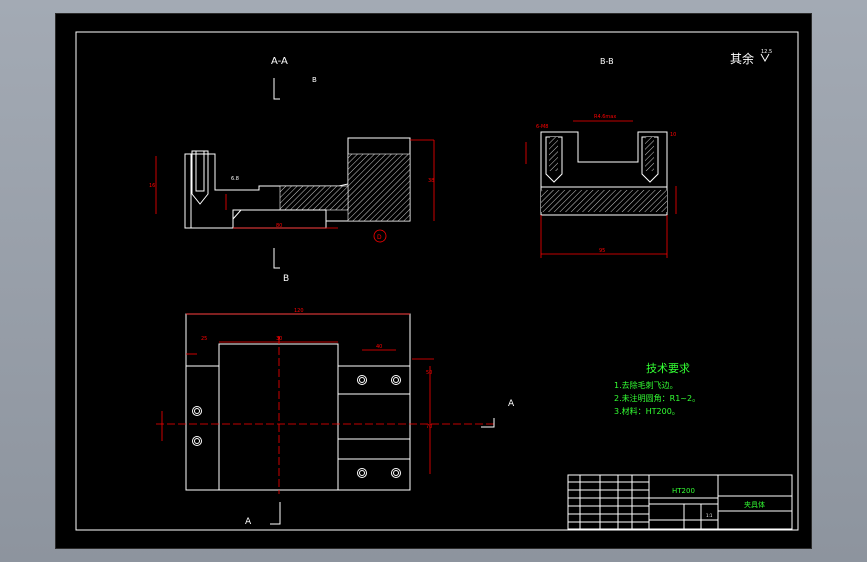 This screenshot has width=867, height=562. Describe the element at coordinates (668, 368) in the screenshot. I see `tech-heading: 技术要求` at that location.